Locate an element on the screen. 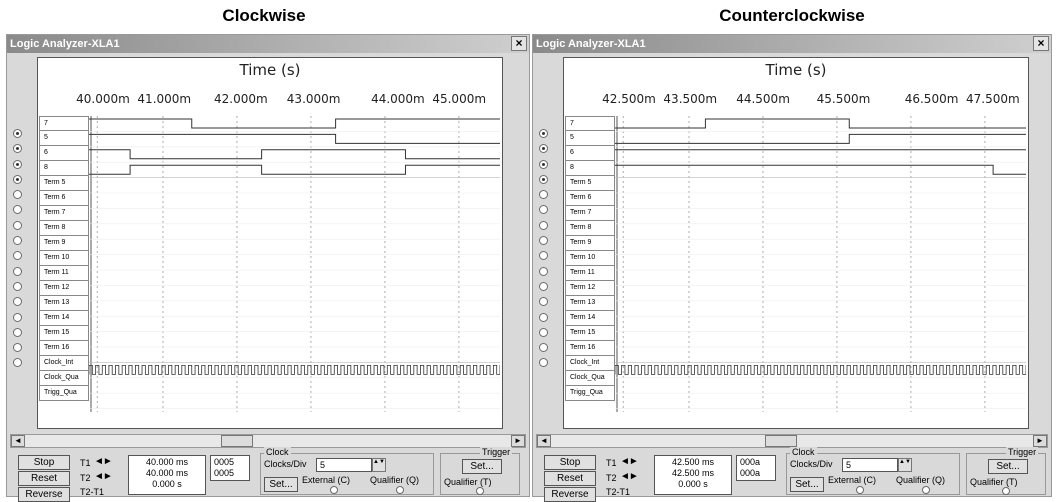  time-tick-label: 42.500m is located at coordinates (629, 99).